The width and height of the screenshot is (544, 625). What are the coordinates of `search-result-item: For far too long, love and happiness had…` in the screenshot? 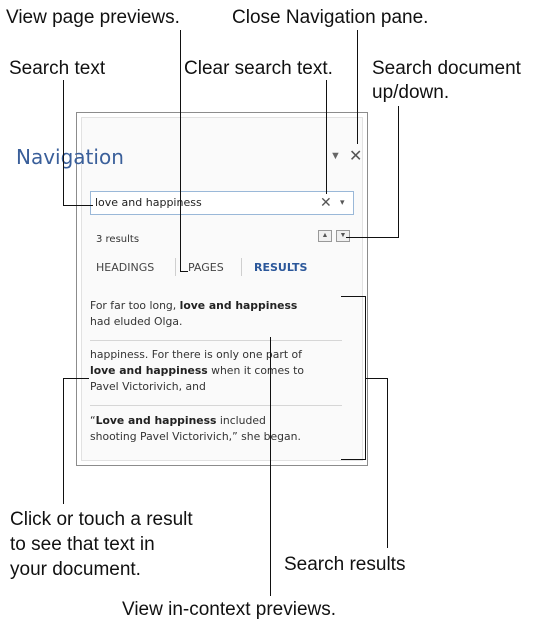 It's located at (216, 314).